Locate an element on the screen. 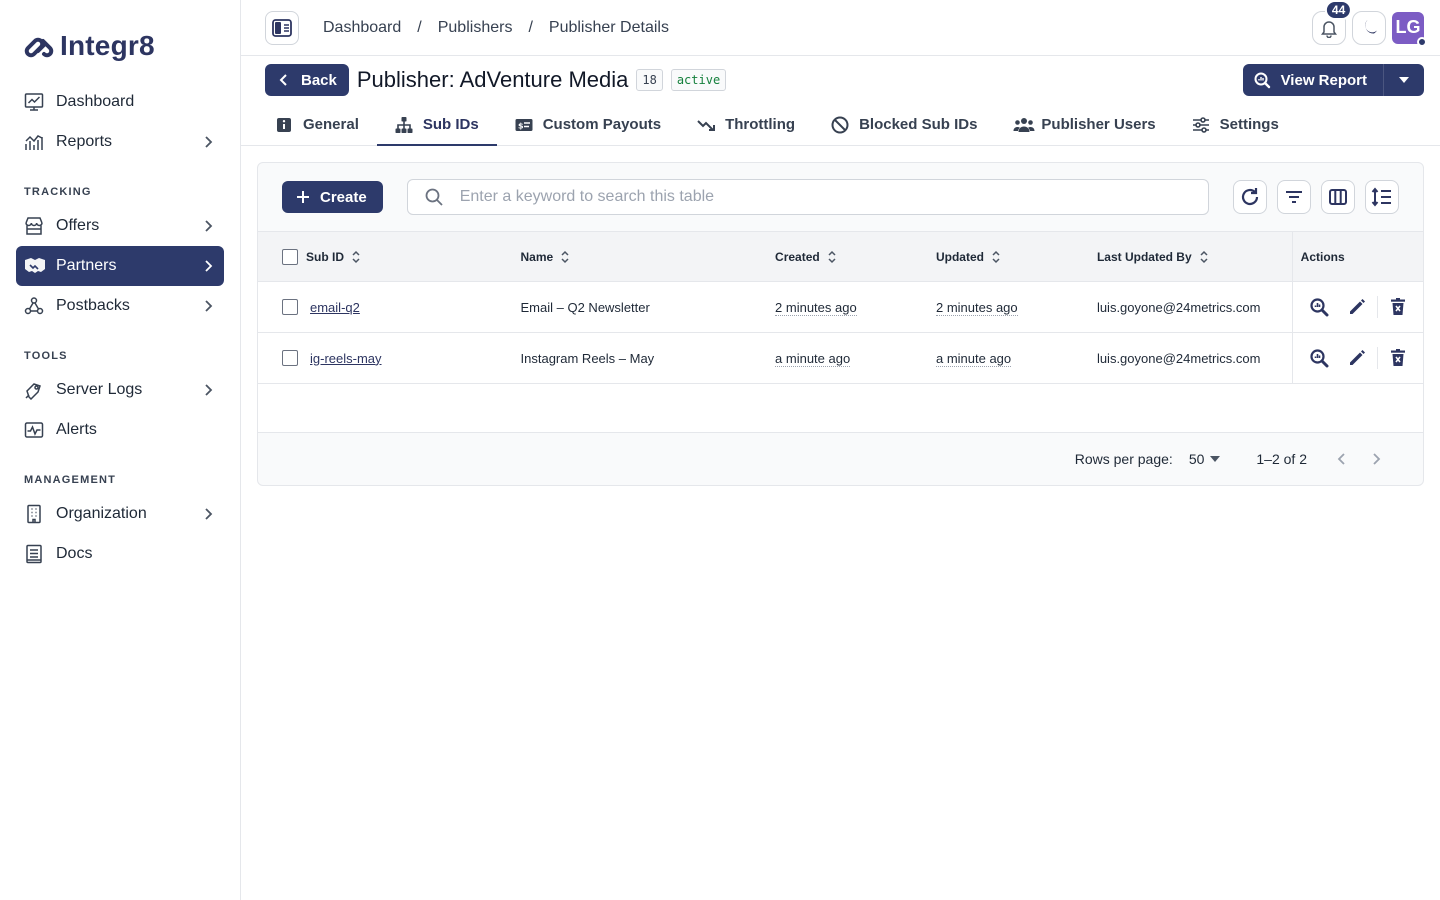 Image resolution: width=1440 pixels, height=900 pixels. table-search is located at coordinates (807, 197).